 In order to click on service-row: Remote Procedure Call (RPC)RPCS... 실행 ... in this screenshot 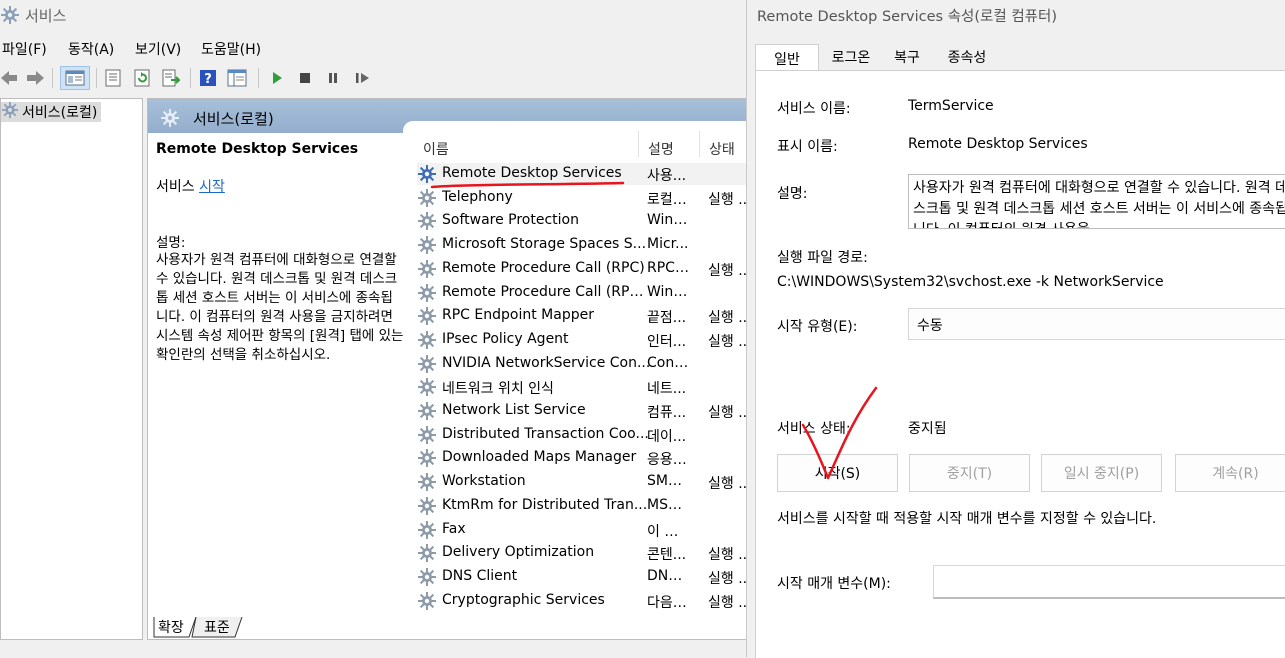, I will do `click(581, 269)`.